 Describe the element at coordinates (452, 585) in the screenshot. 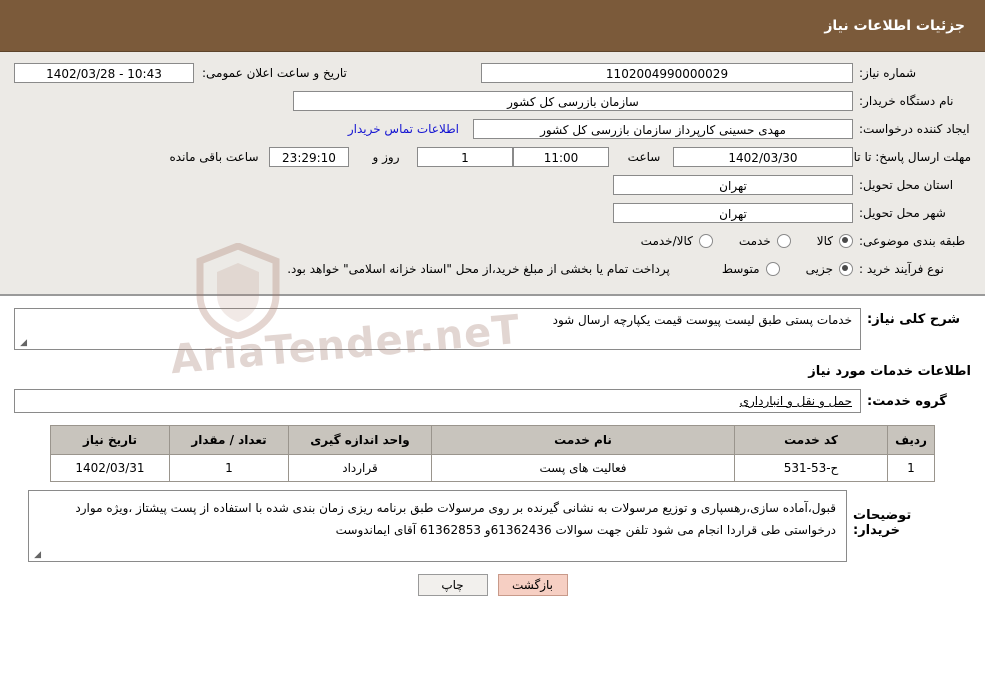

I see `print-button: چاپ` at that location.